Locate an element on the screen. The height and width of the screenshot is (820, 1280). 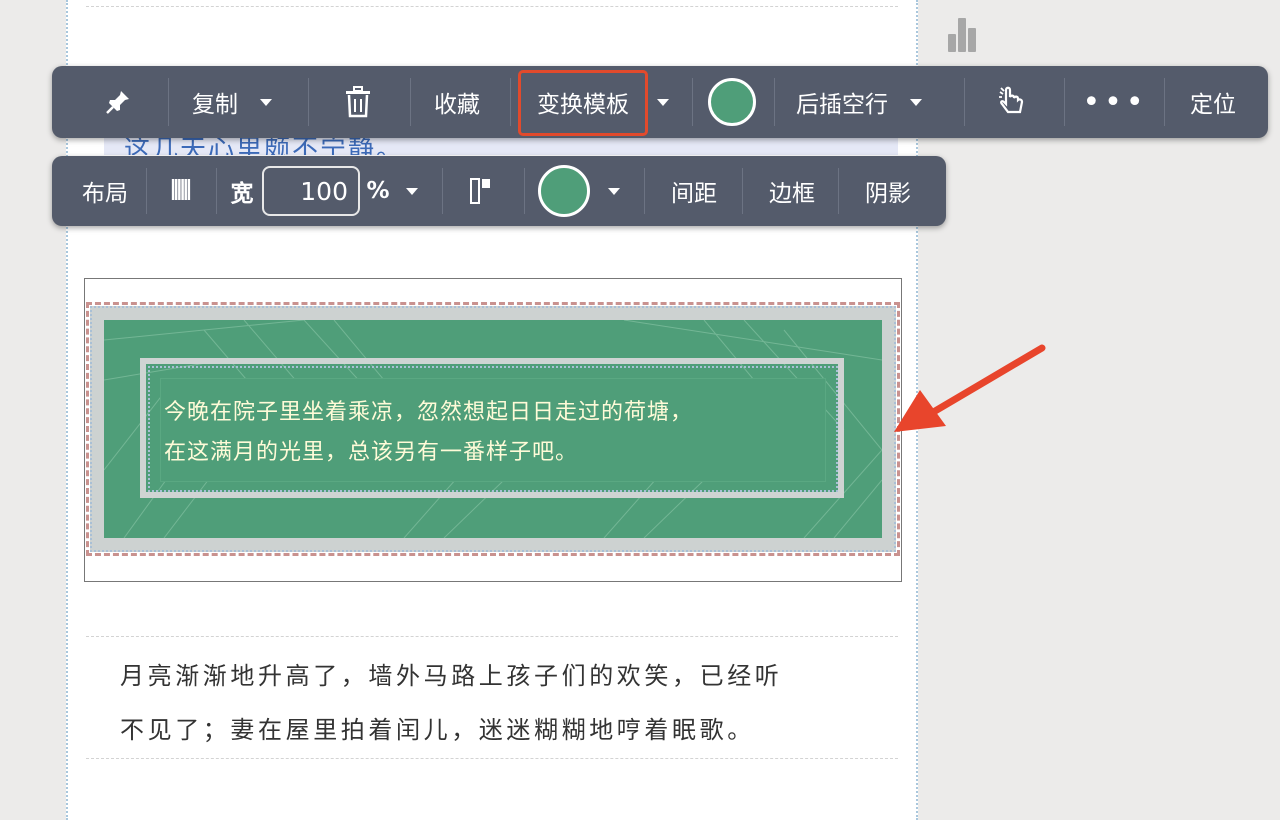
hand-pointer-icon is located at coordinates (1012, 102).